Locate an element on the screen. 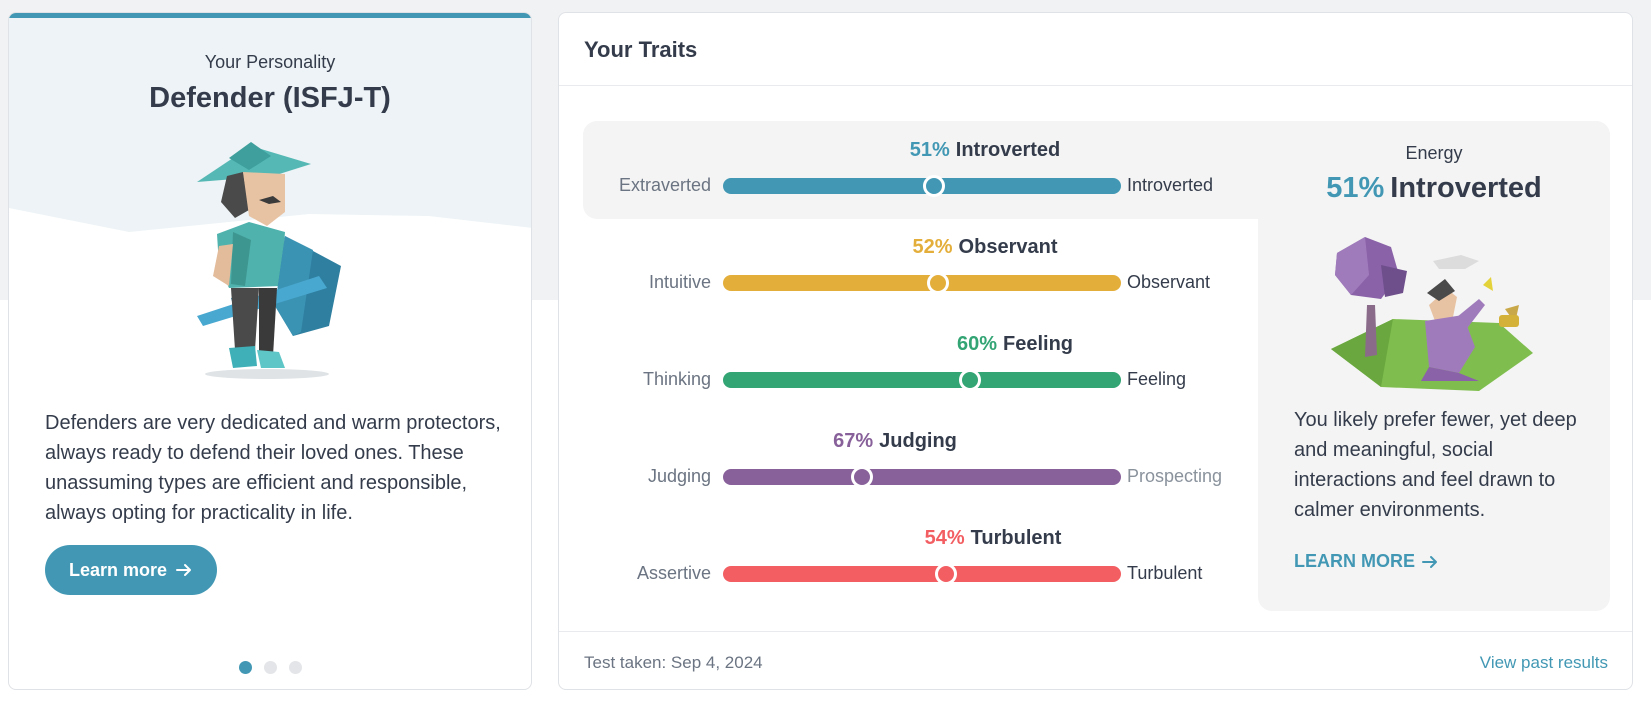 The image size is (1651, 701). carousel-pagination is located at coordinates (270, 667).